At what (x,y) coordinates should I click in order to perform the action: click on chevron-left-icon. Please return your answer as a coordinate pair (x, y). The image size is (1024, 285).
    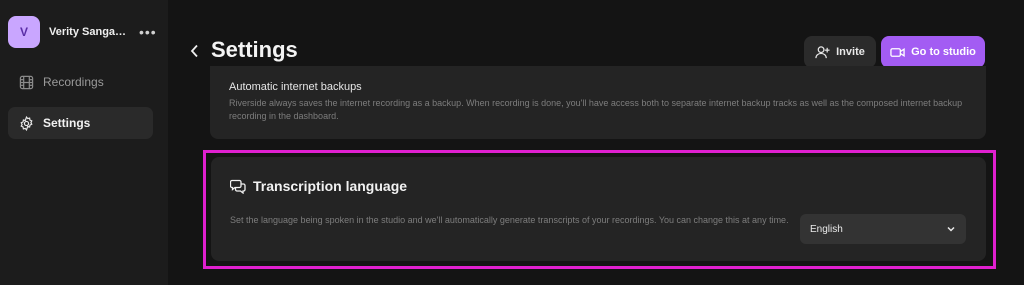
    Looking at the image, I should click on (194, 51).